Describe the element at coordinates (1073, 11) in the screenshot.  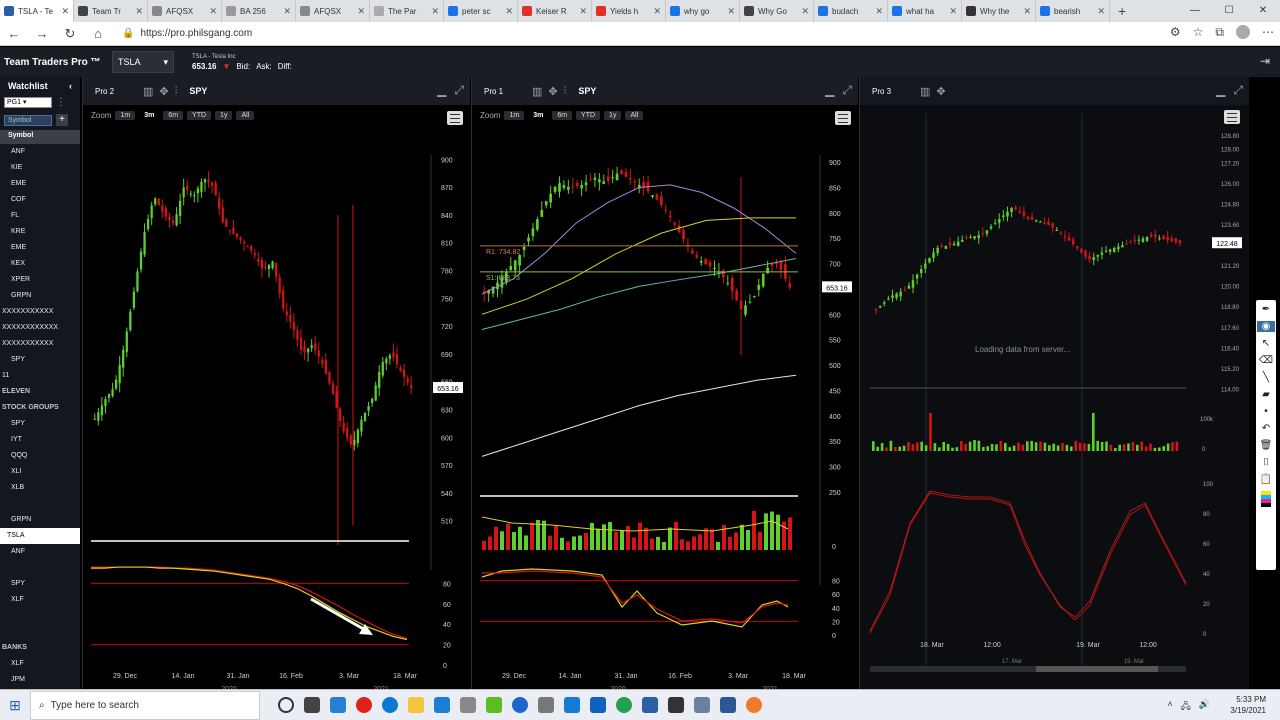
I see `browser-tab: bearish ✕` at that location.